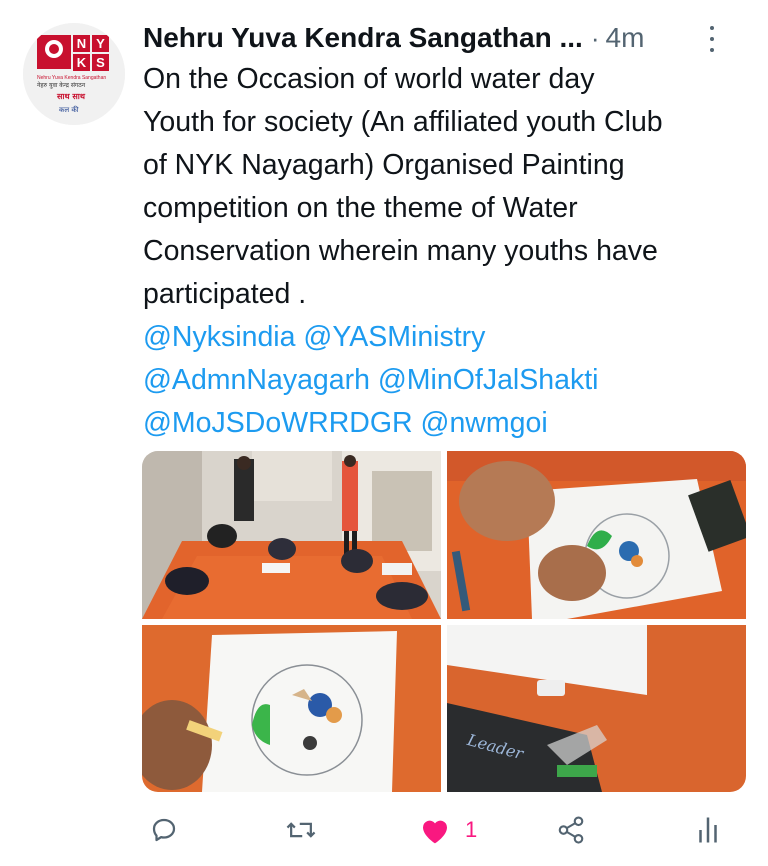 The width and height of the screenshot is (768, 866). I want to click on logo-slogan-1: साथ साथ, so click(71, 96).